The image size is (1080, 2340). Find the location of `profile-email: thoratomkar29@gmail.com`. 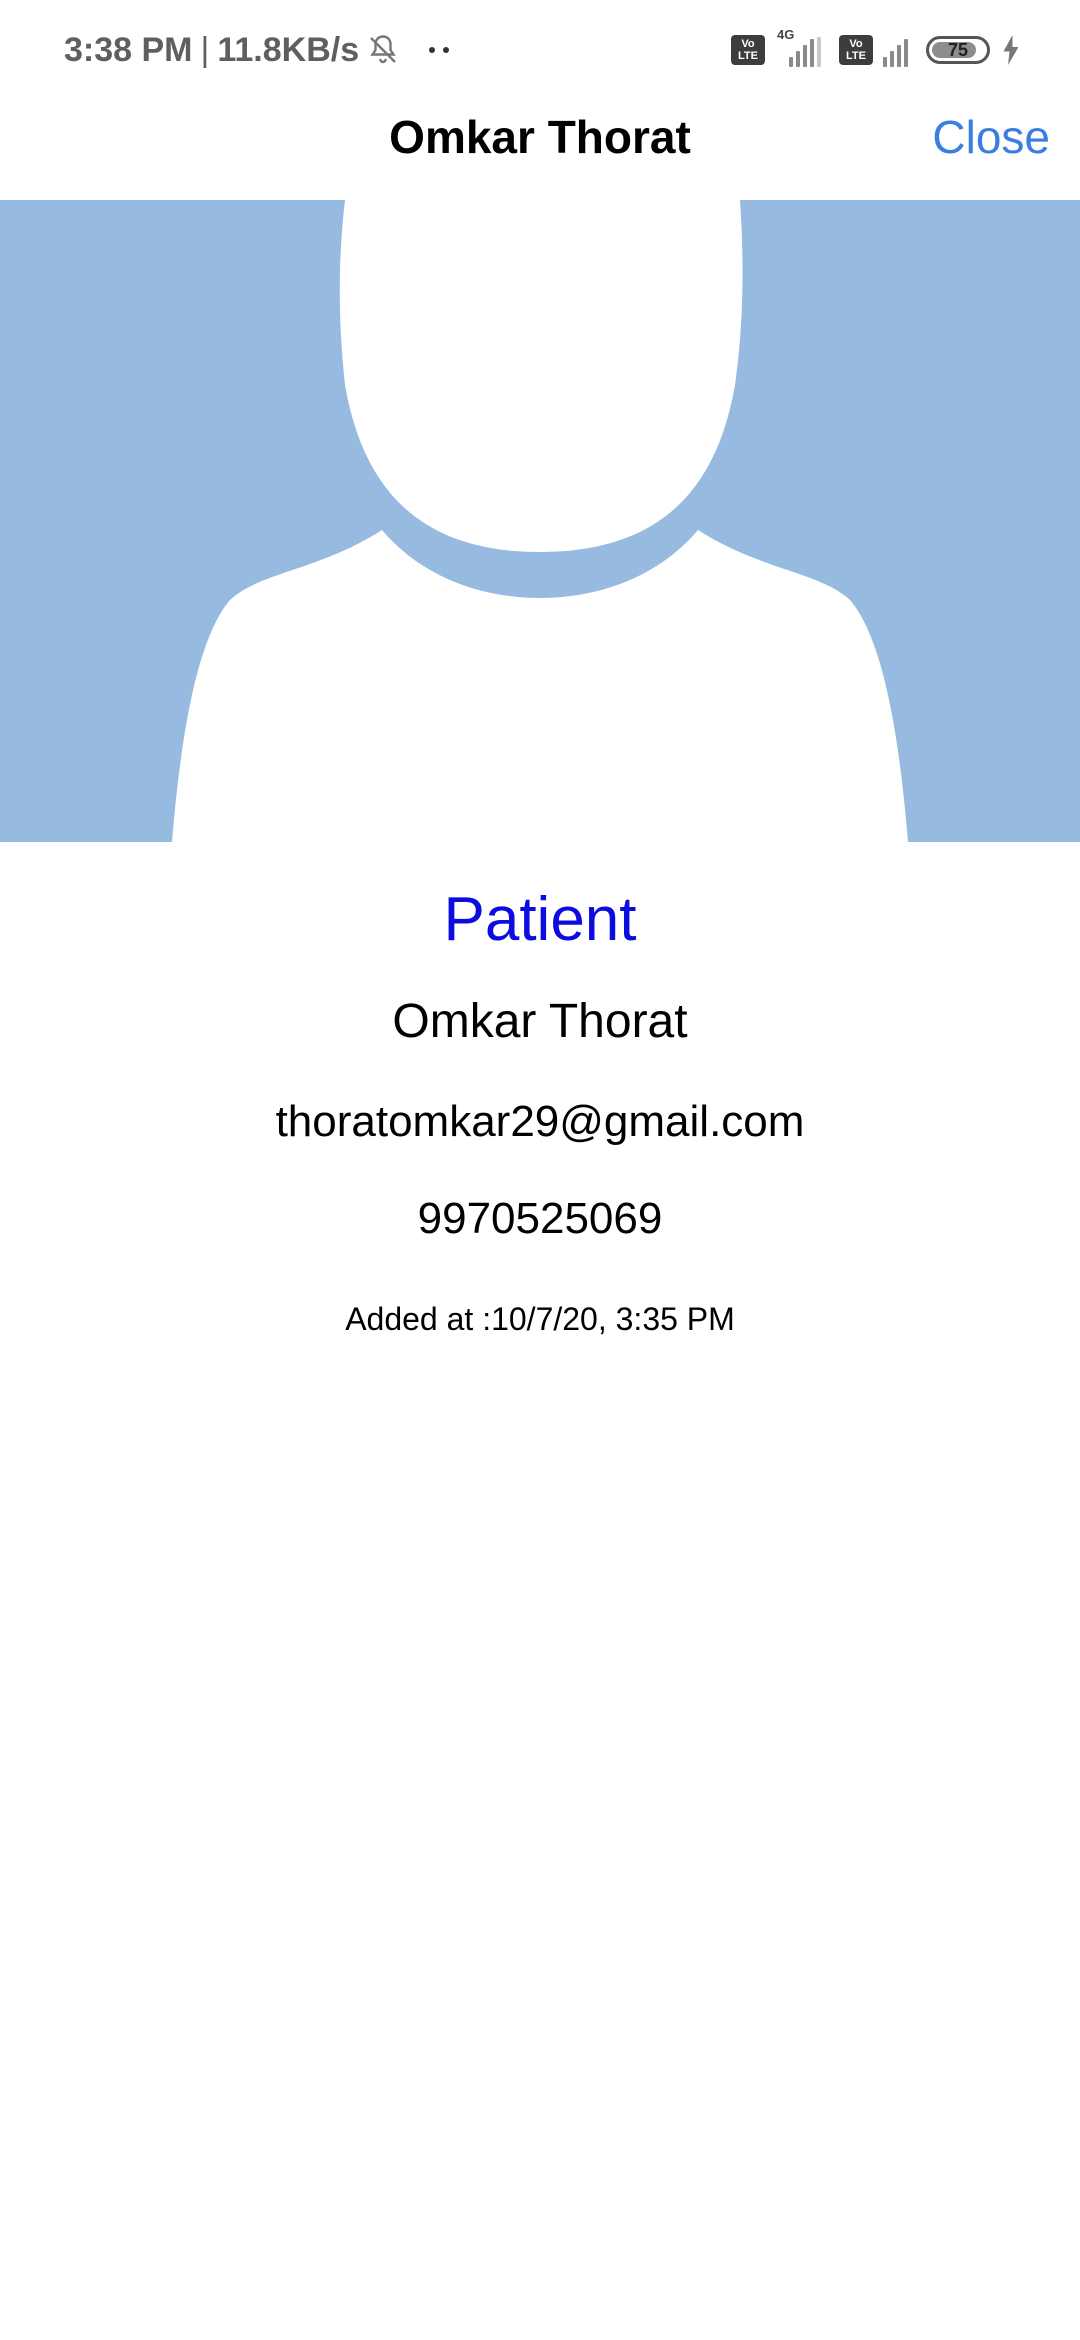

profile-email: thoratomkar29@gmail.com is located at coordinates (540, 1121).